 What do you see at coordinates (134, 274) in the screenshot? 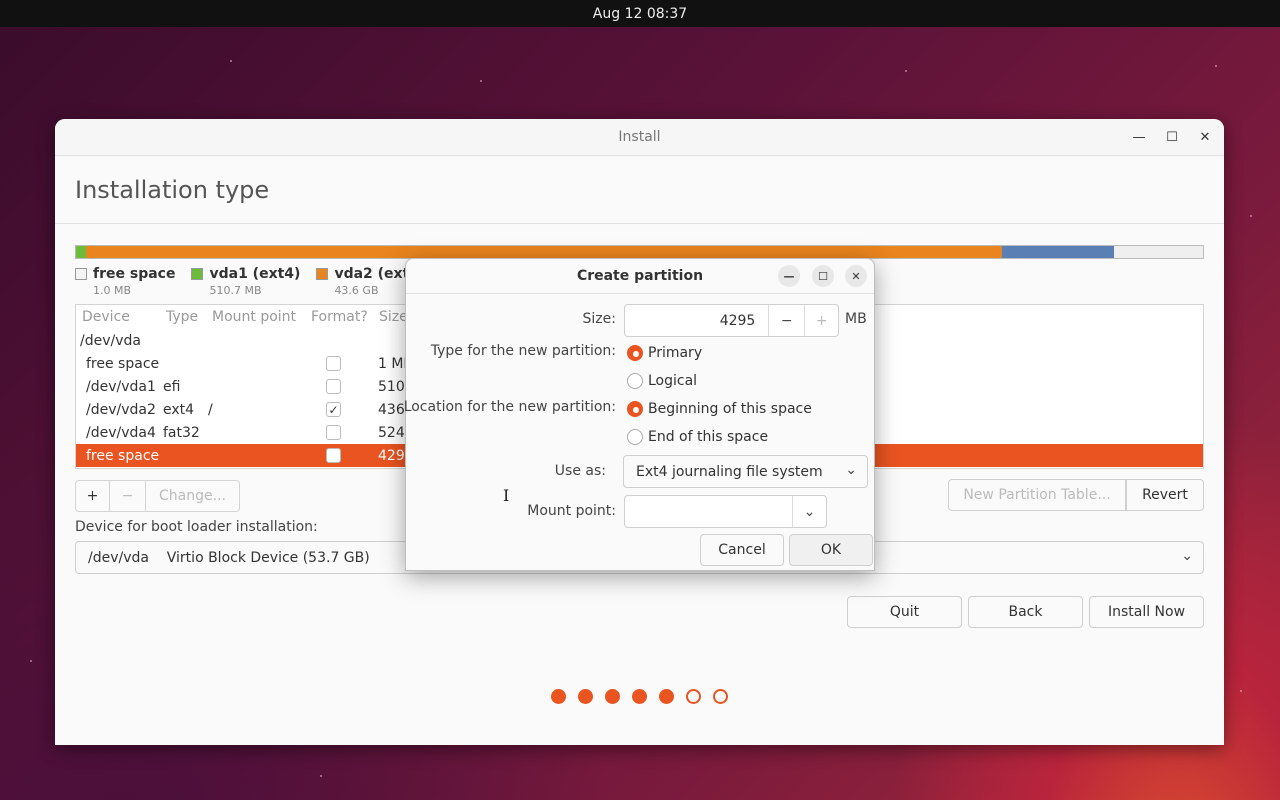
I see `legend-label: free space` at bounding box center [134, 274].